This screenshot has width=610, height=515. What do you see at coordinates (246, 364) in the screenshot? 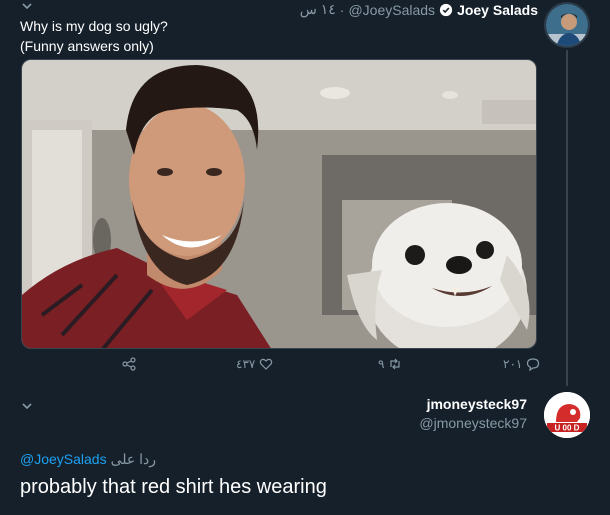
I see `like-count: ٤٣٧` at bounding box center [246, 364].